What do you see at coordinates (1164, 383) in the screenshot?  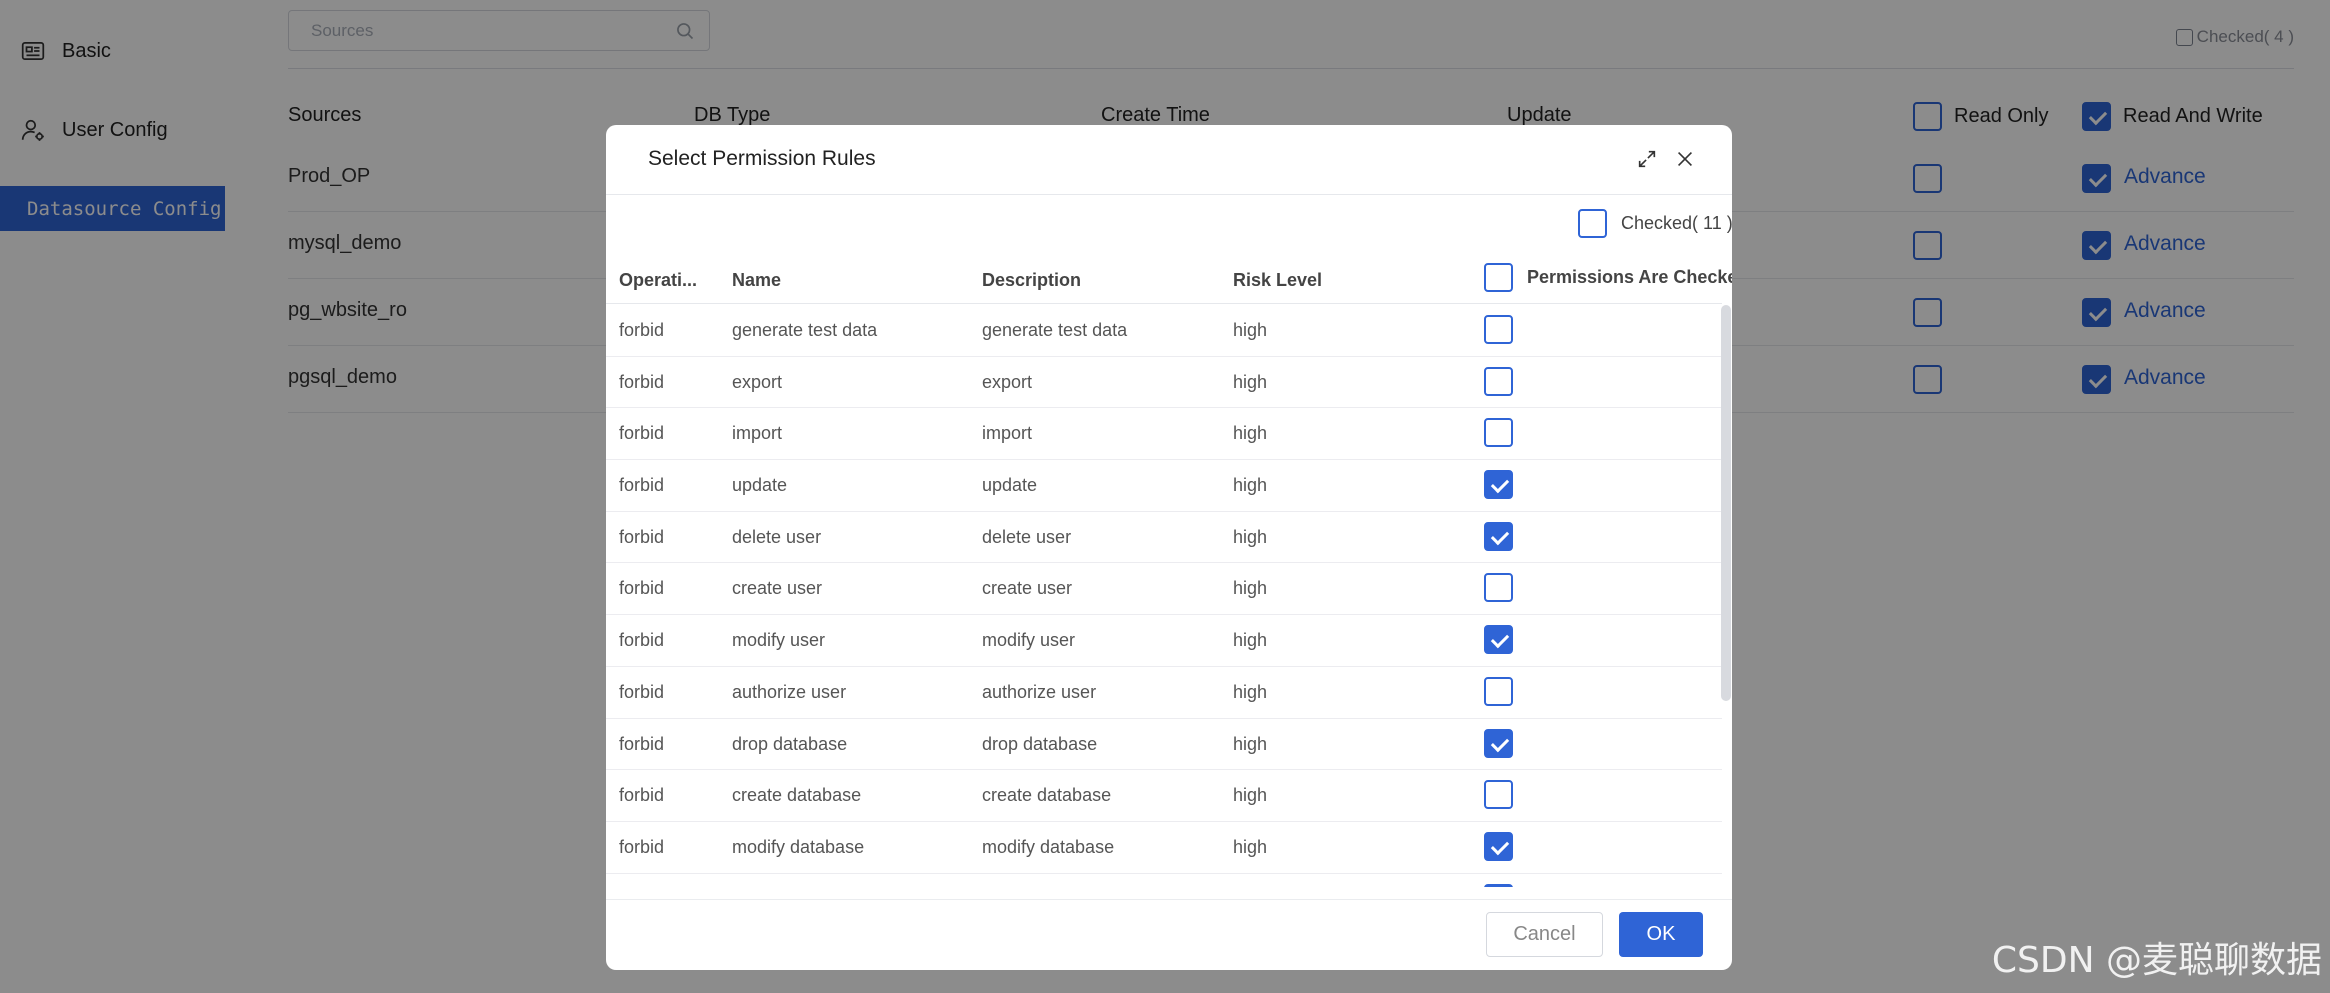 I see `table-row: forbid export export high` at bounding box center [1164, 383].